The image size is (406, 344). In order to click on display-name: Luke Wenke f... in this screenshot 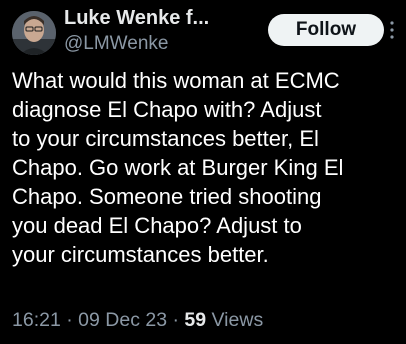, I will do `click(136, 18)`.